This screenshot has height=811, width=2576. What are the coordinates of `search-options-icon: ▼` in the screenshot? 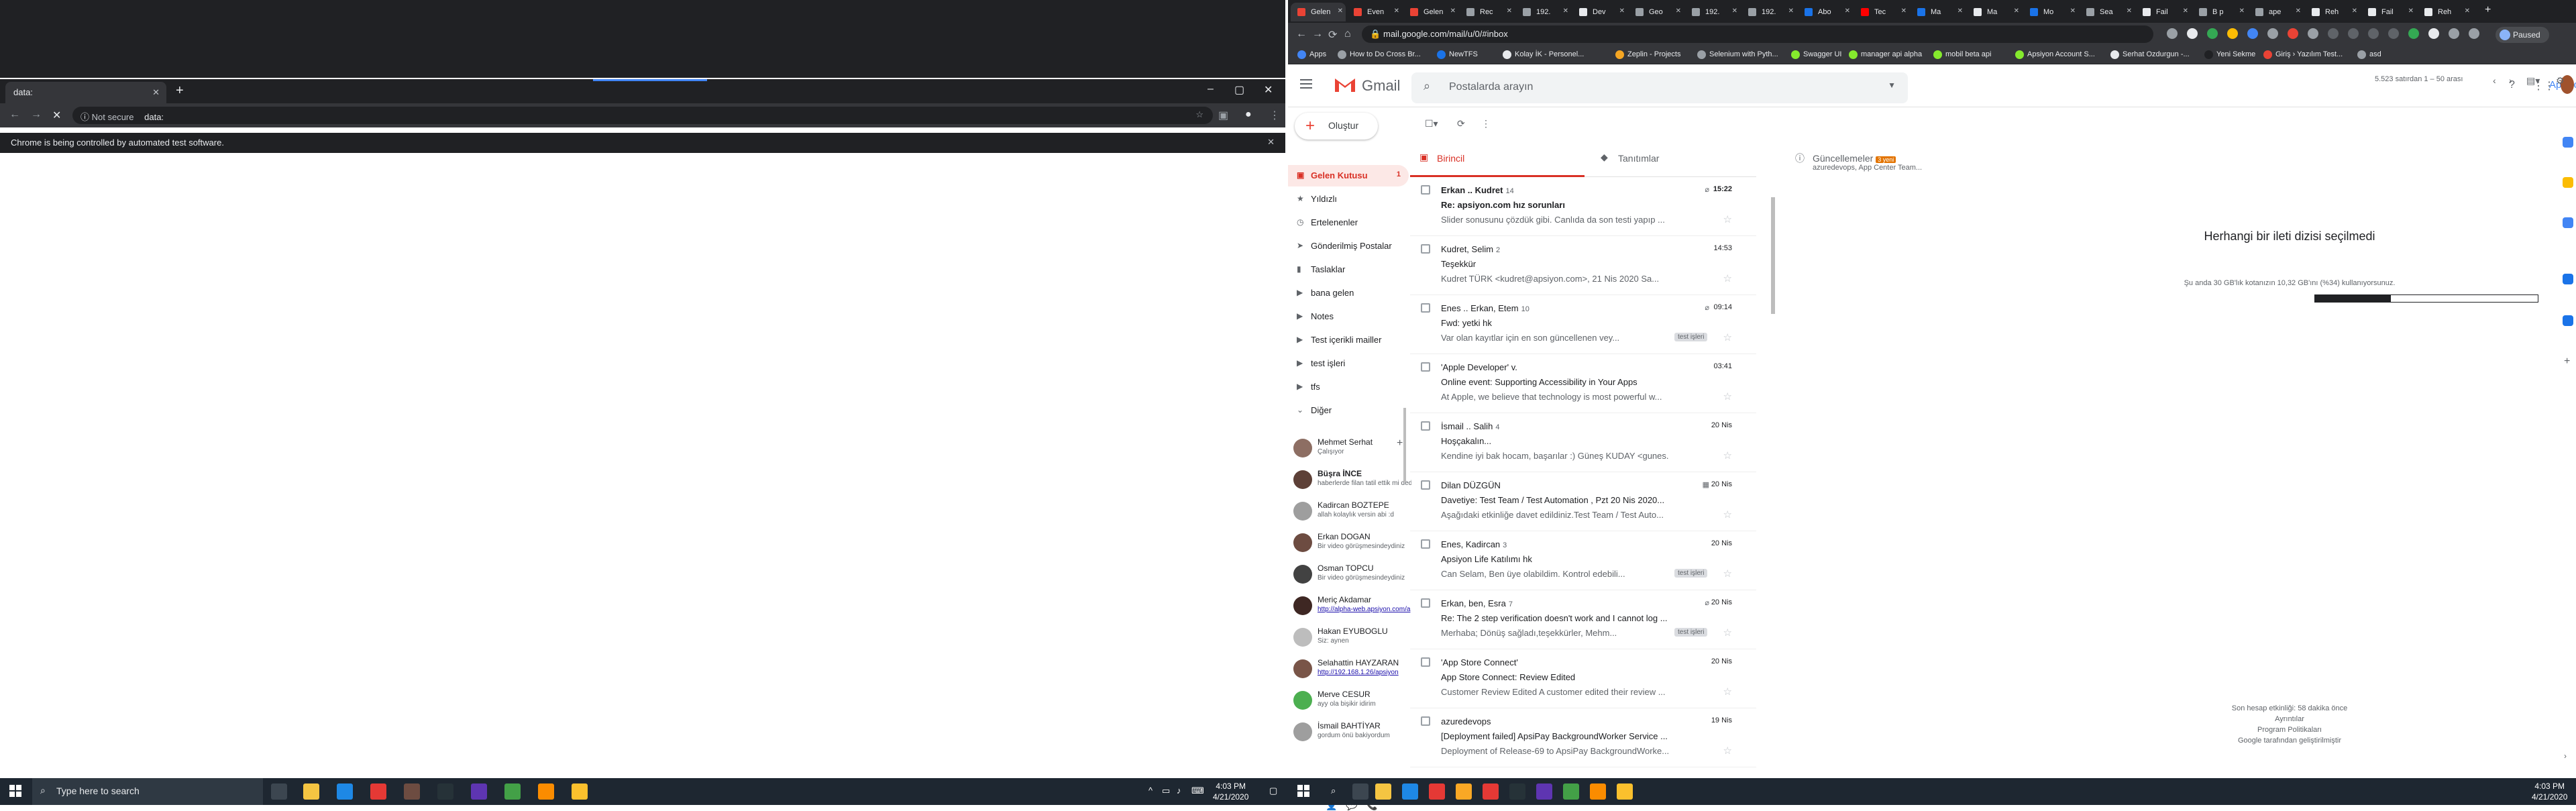 It's located at (1892, 85).